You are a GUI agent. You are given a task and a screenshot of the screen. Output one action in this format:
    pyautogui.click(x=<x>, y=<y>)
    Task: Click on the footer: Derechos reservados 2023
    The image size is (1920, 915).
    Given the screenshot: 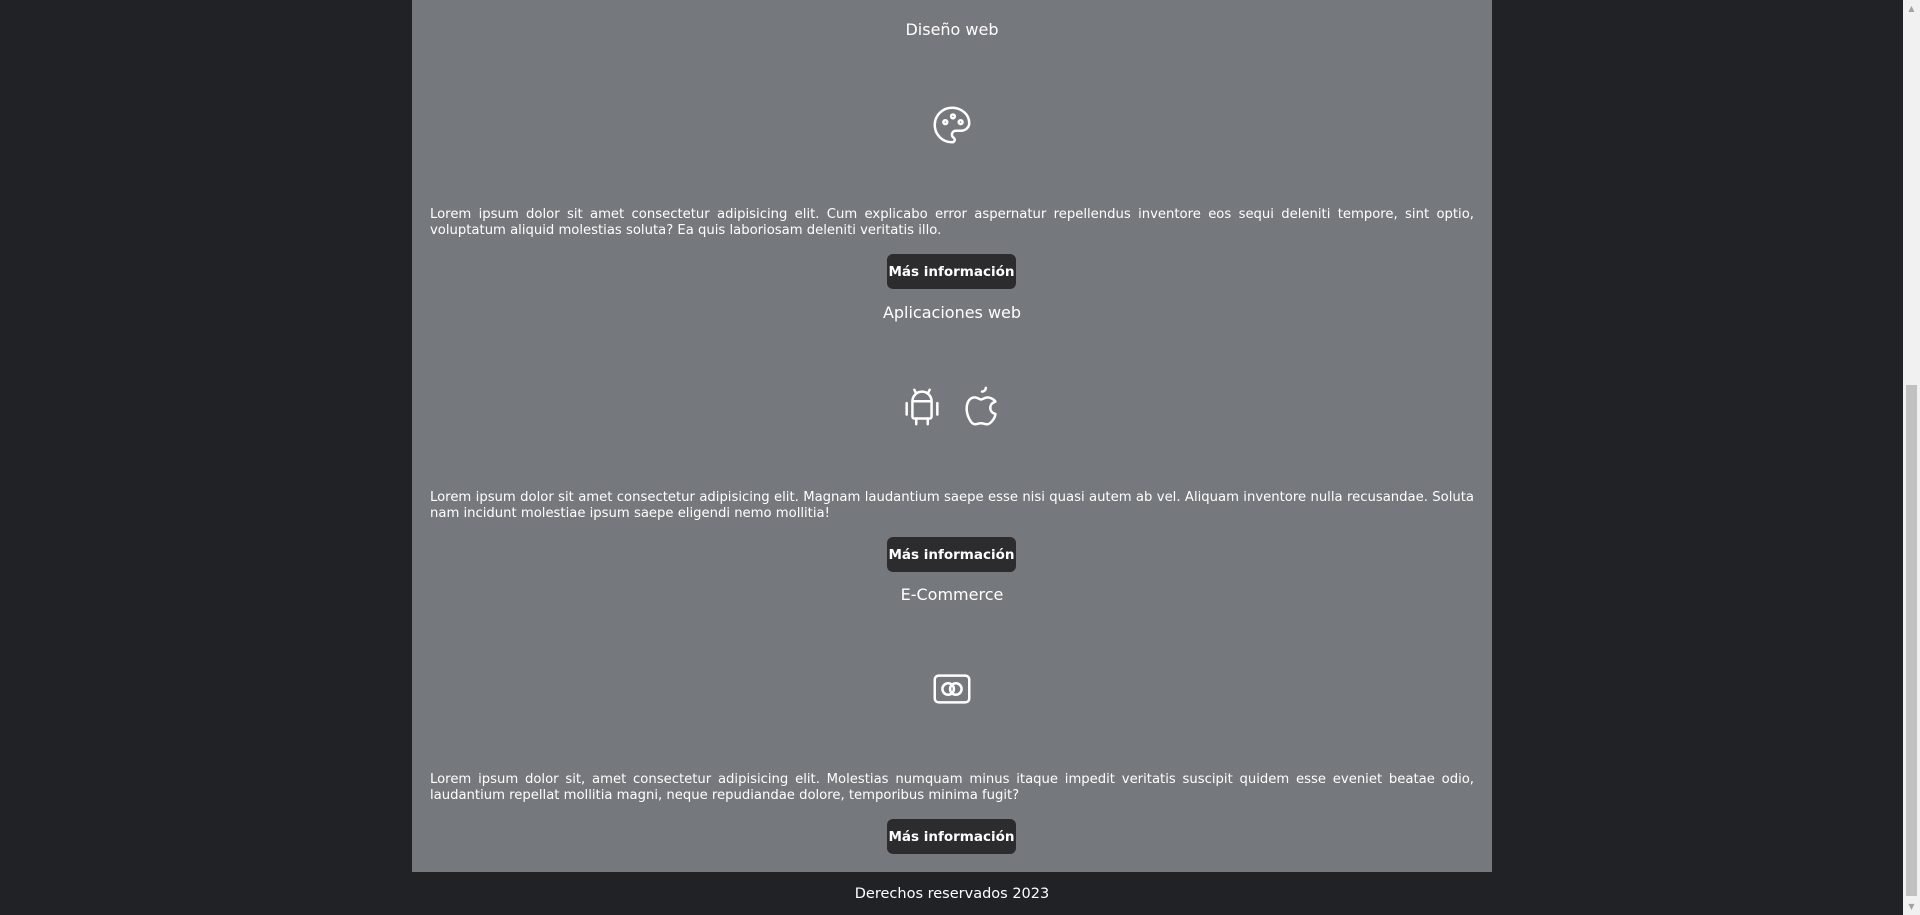 What is the action you would take?
    pyautogui.click(x=952, y=893)
    